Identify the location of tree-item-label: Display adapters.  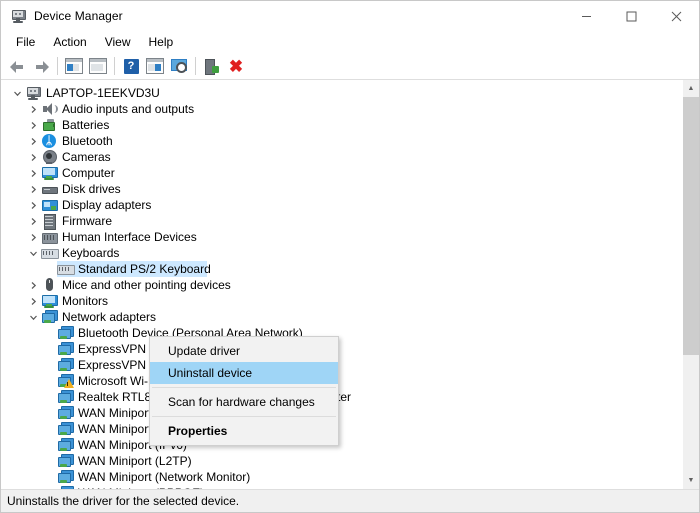
(107, 205).